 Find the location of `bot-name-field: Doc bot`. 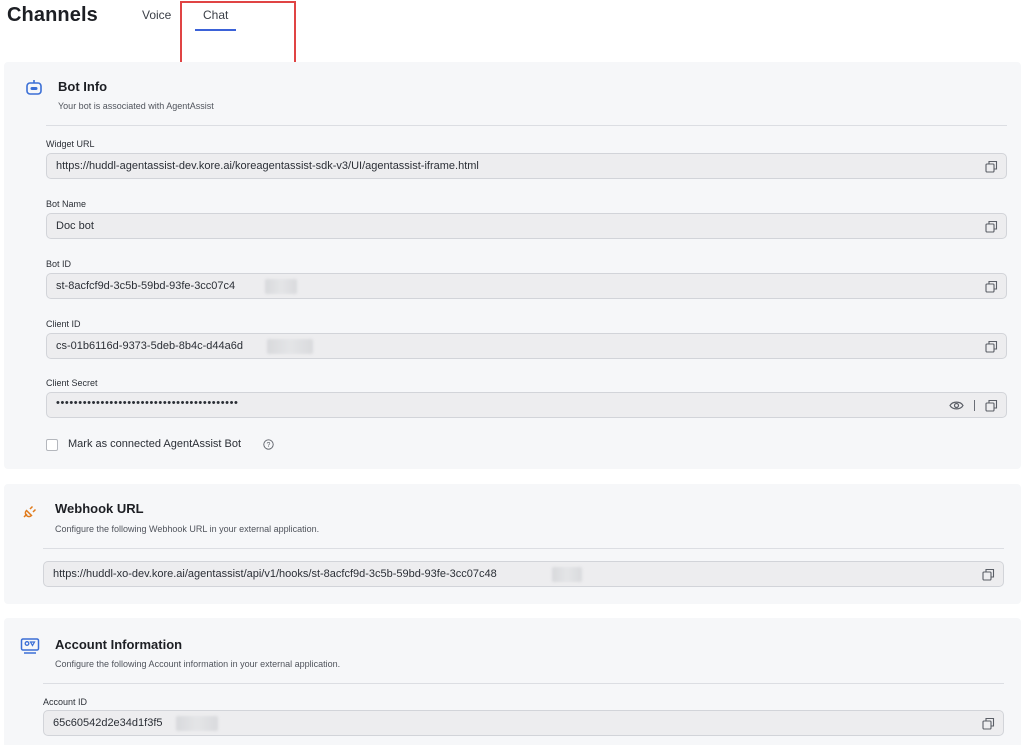

bot-name-field: Doc bot is located at coordinates (526, 226).